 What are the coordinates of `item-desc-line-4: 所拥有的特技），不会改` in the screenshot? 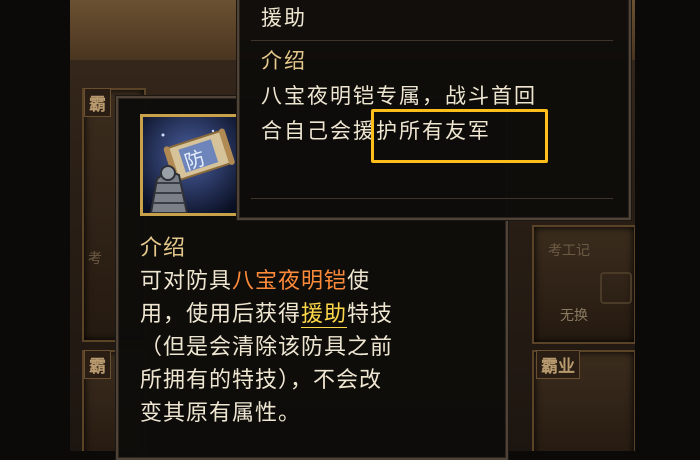 It's located at (261, 380).